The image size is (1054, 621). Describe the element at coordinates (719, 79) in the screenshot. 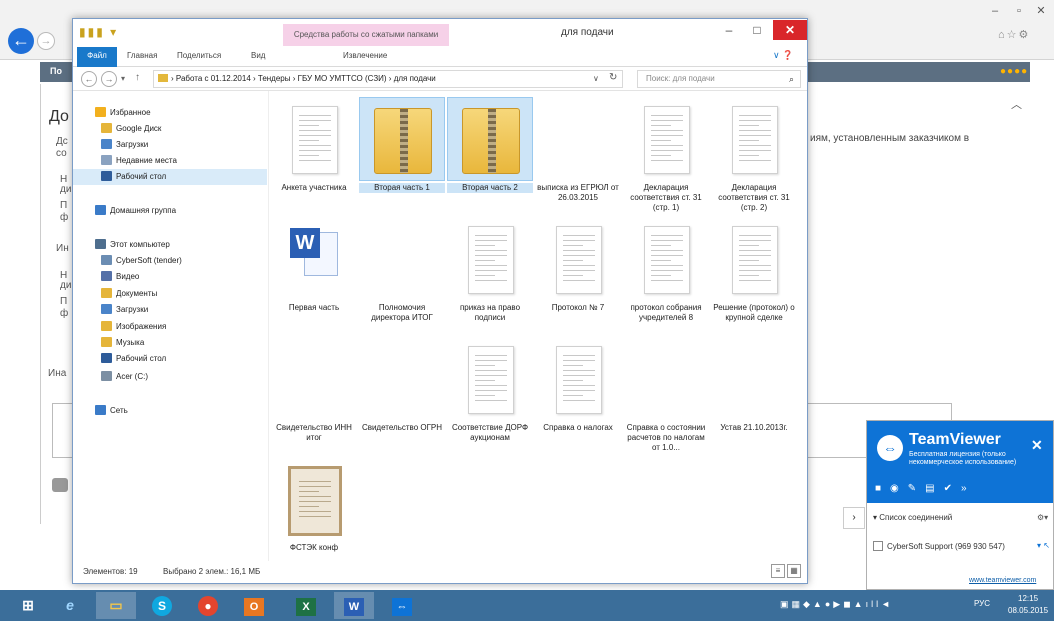

I see `search-input: Поиск: для подачи ⌕` at that location.